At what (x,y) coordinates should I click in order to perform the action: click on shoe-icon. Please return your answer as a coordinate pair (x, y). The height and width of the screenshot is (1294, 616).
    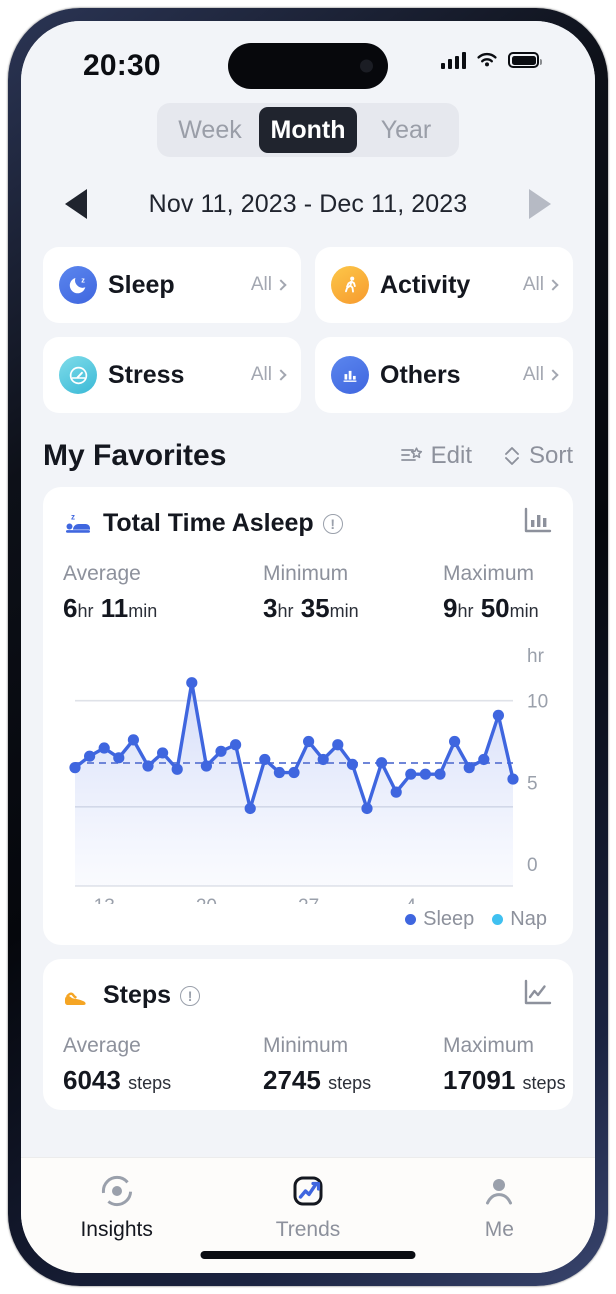
    Looking at the image, I should click on (75, 998).